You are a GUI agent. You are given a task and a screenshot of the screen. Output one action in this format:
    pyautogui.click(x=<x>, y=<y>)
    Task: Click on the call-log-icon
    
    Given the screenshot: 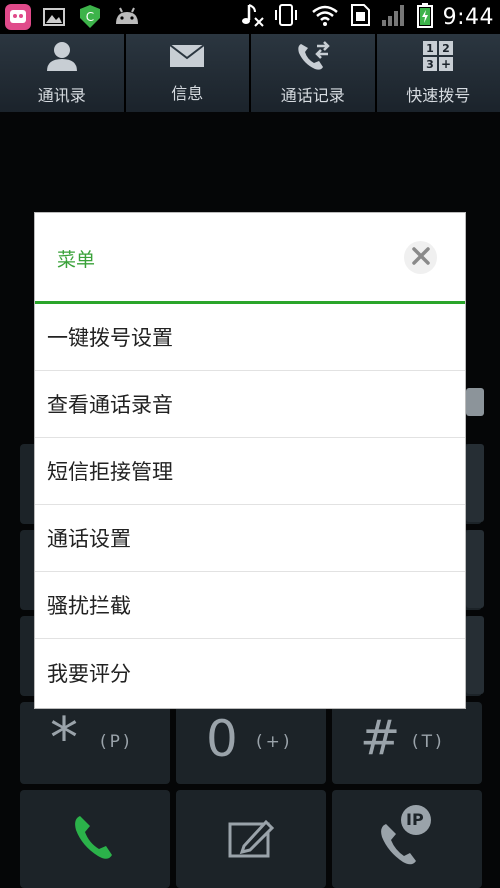 What is the action you would take?
    pyautogui.click(x=313, y=58)
    